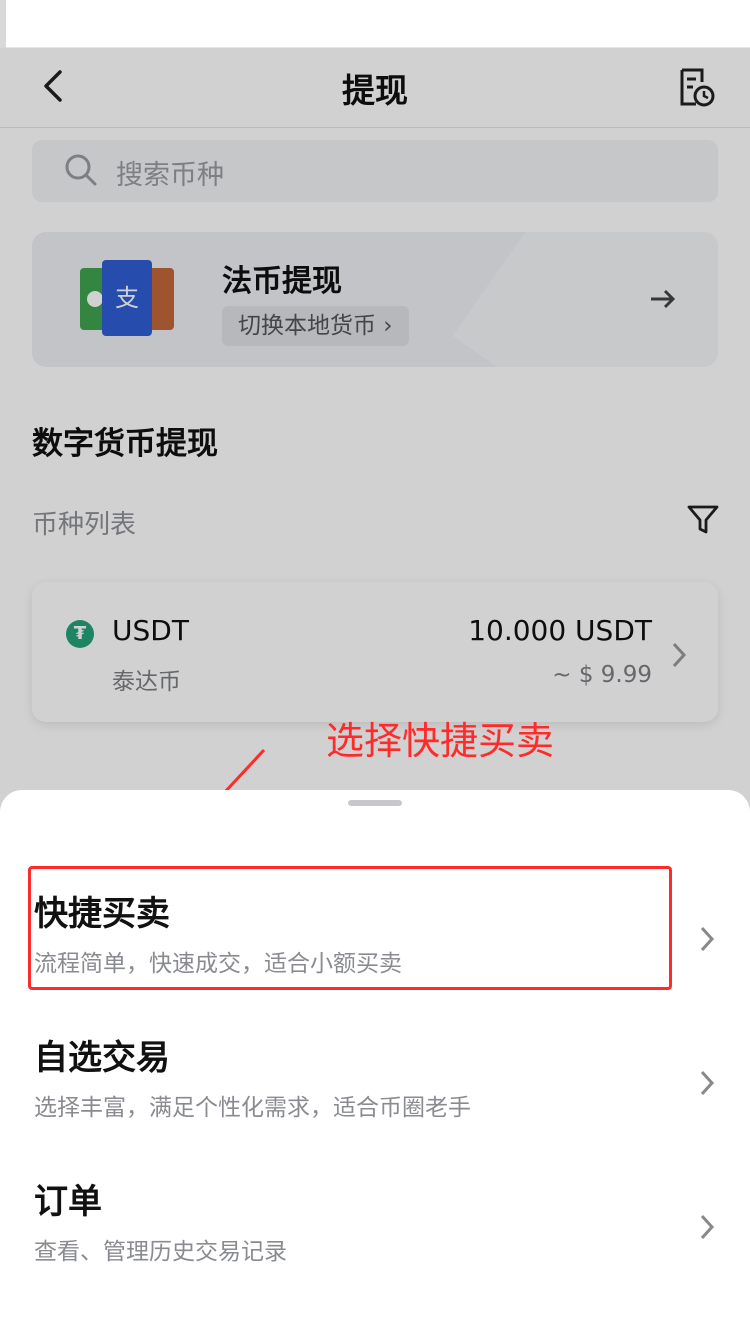 Image resolution: width=750 pixels, height=1334 pixels. What do you see at coordinates (68, 1202) in the screenshot?
I see `option-title: 订单` at bounding box center [68, 1202].